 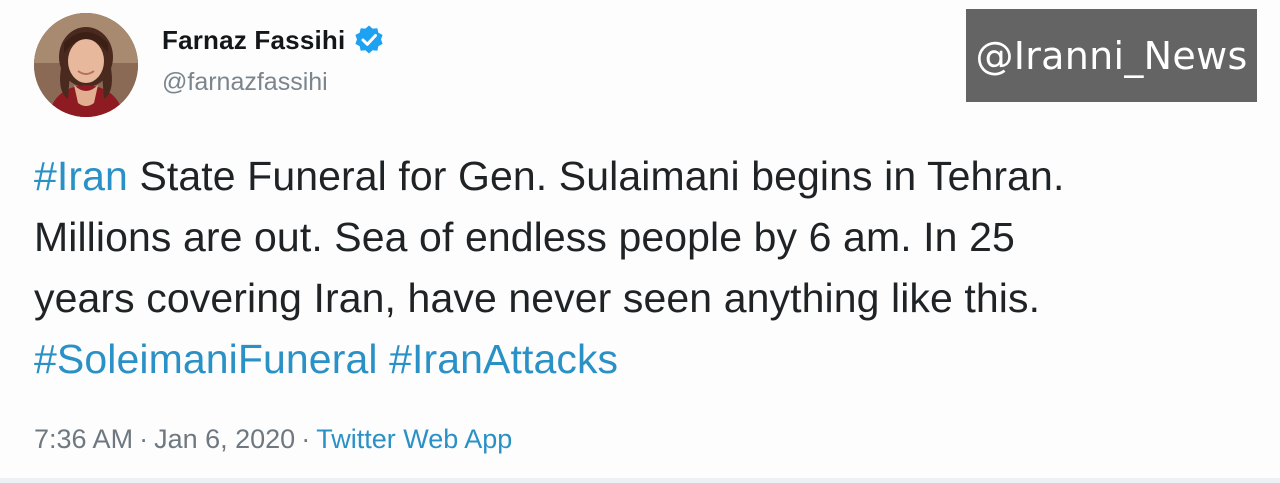 I want to click on tweet-meta: 7:36 AM · Jan 6, 2020 · Twitter Web App, so click(x=273, y=439).